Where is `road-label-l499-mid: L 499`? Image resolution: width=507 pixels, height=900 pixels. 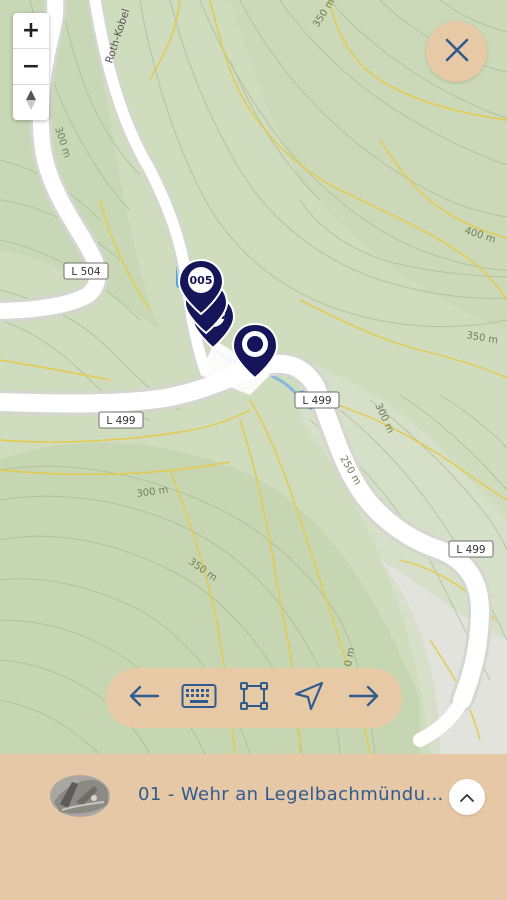
road-label-l499-mid: L 499 is located at coordinates (317, 400).